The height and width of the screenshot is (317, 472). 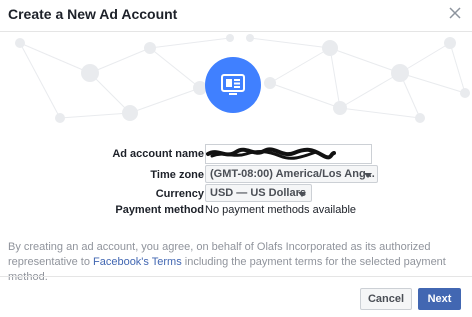 What do you see at coordinates (236, 16) in the screenshot?
I see `dialog-header: Create a New Ad Account` at bounding box center [236, 16].